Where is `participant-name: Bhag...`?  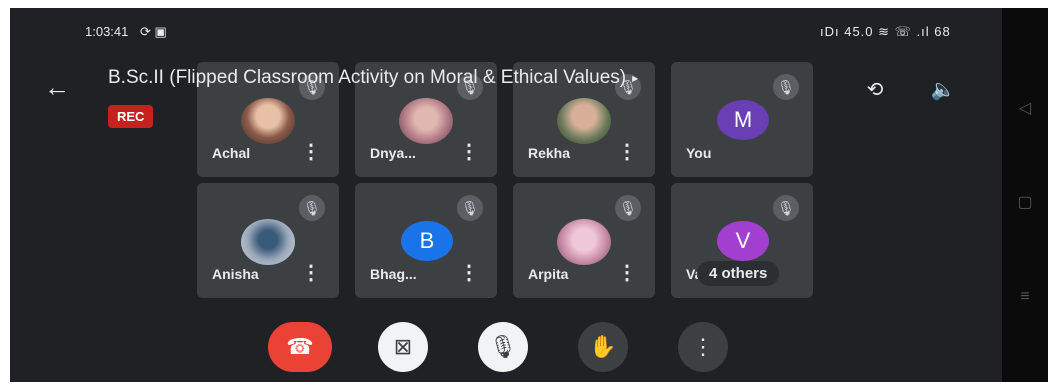 participant-name: Bhag... is located at coordinates (393, 274).